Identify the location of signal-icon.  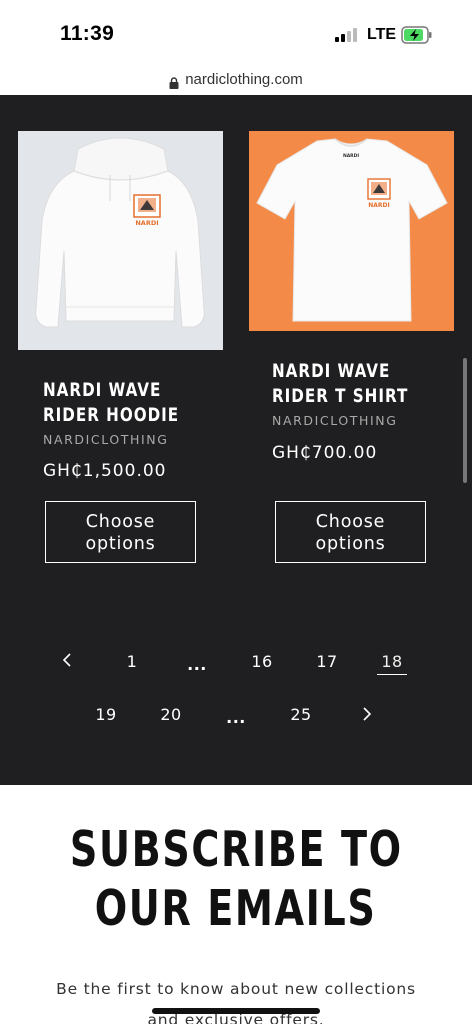
(347, 35).